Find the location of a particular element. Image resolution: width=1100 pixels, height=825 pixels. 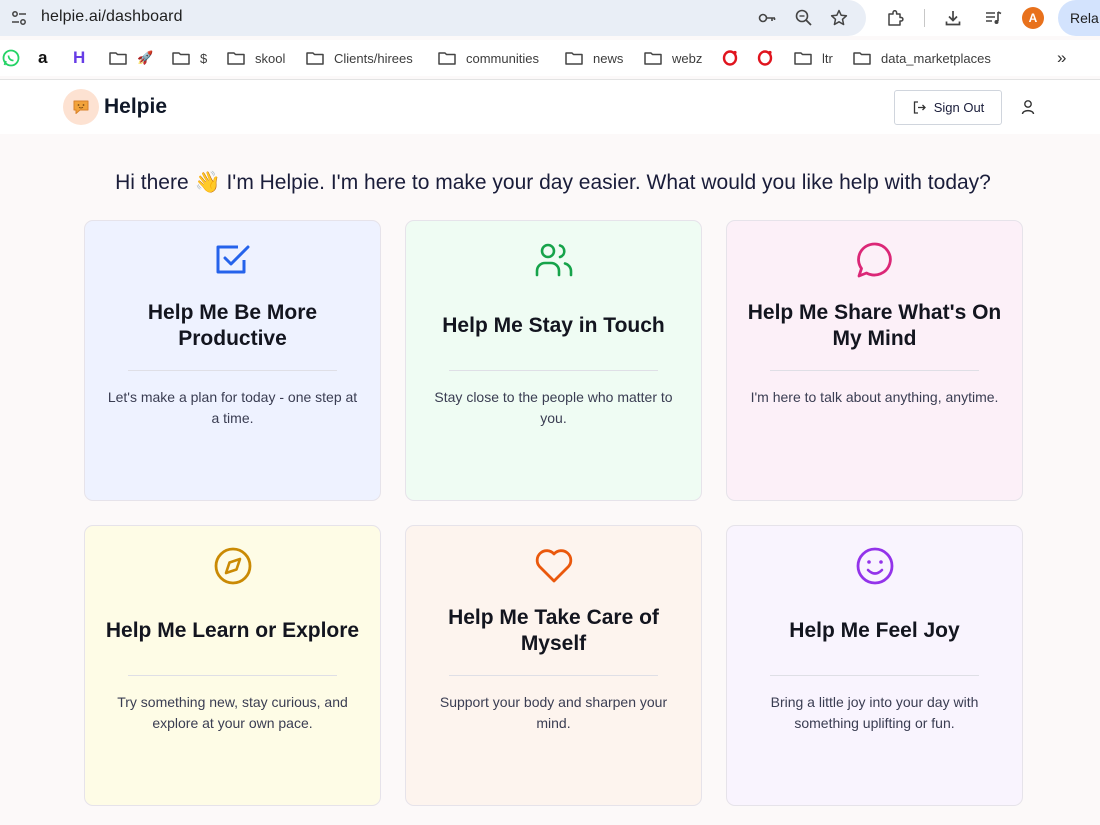

bookmark-folder-dollar: $ is located at coordinates (189, 58).